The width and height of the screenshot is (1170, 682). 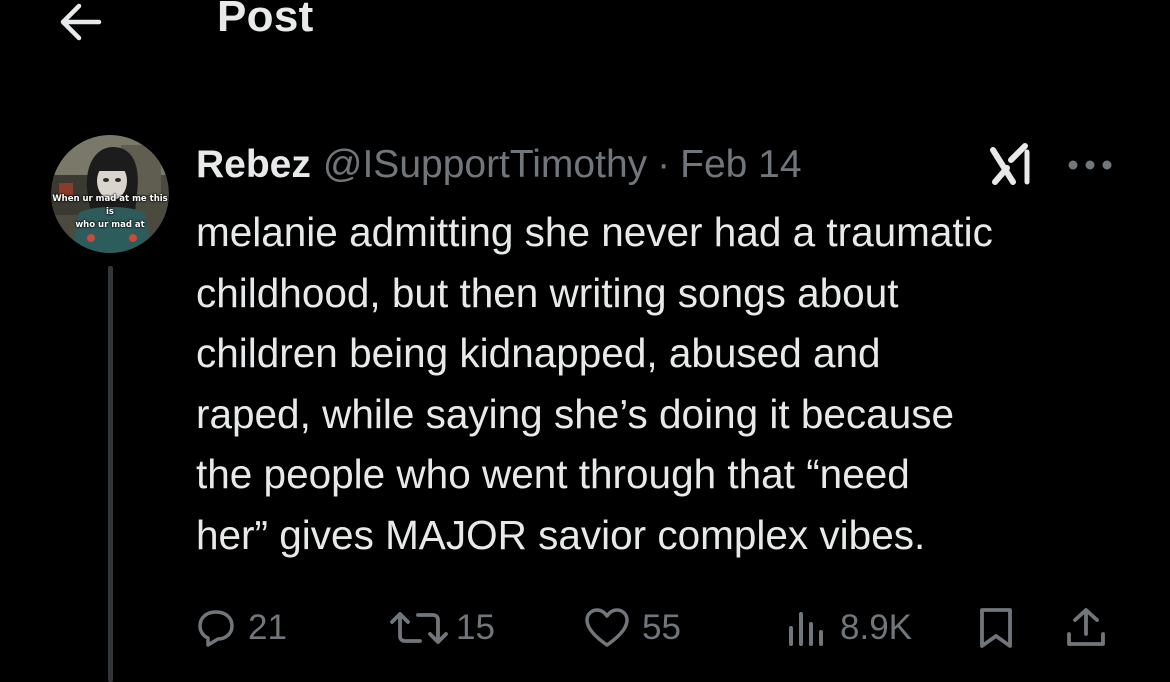 What do you see at coordinates (876, 627) in the screenshot?
I see `view-count: 8.9K` at bounding box center [876, 627].